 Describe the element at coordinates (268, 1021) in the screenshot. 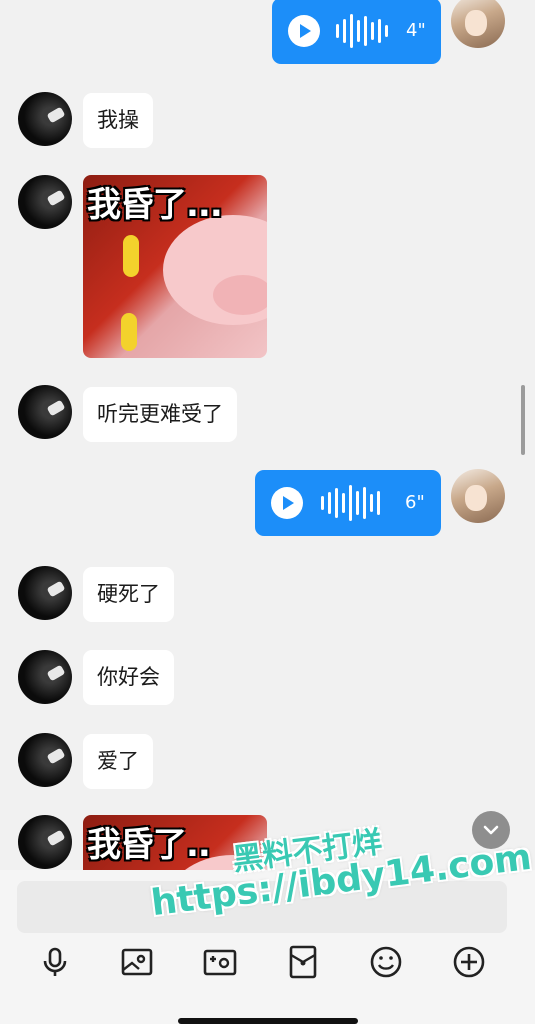

I see `home-indicator` at that location.